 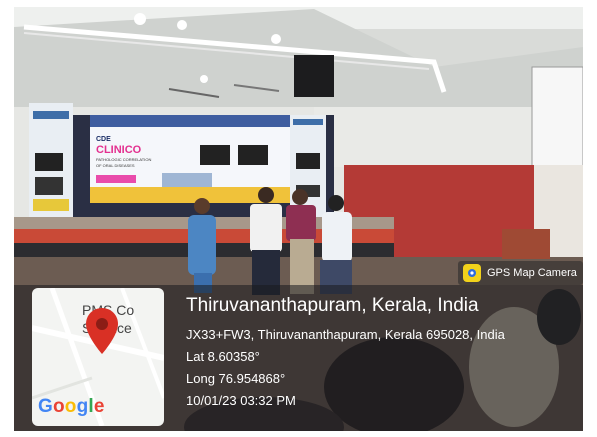 I want to click on location-map-thumbnail: PMS Co Science Google, so click(x=98, y=357).